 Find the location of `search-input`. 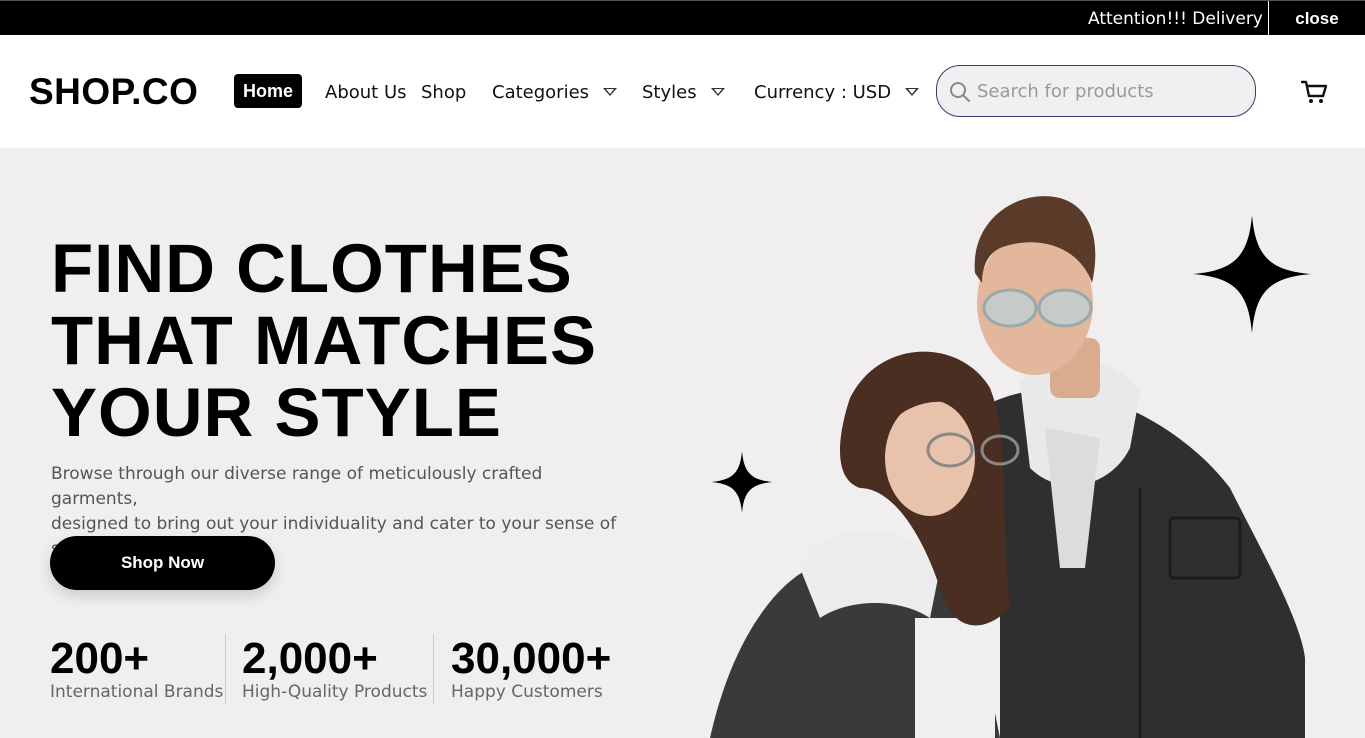

search-input is located at coordinates (1109, 91).